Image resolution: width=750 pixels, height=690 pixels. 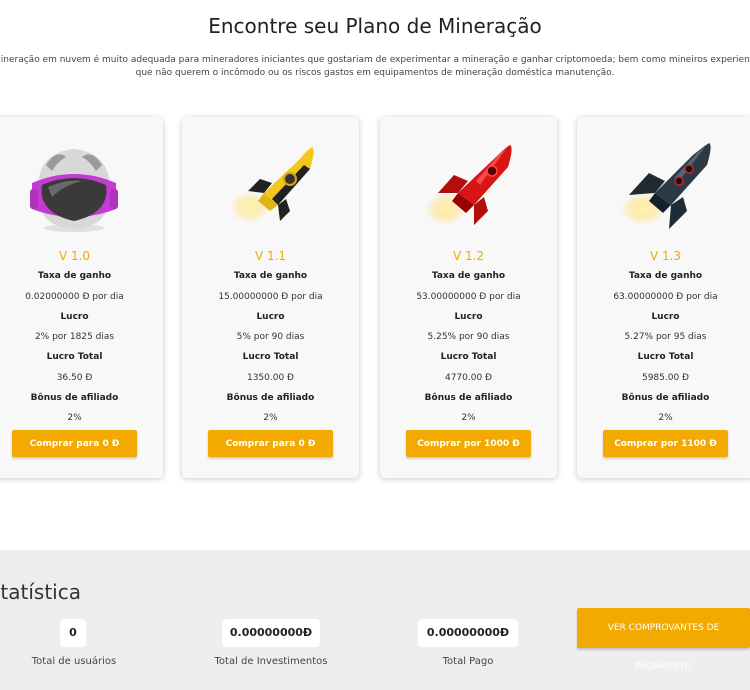 What do you see at coordinates (81, 185) in the screenshot?
I see `astronaut-helmet-icon` at bounding box center [81, 185].